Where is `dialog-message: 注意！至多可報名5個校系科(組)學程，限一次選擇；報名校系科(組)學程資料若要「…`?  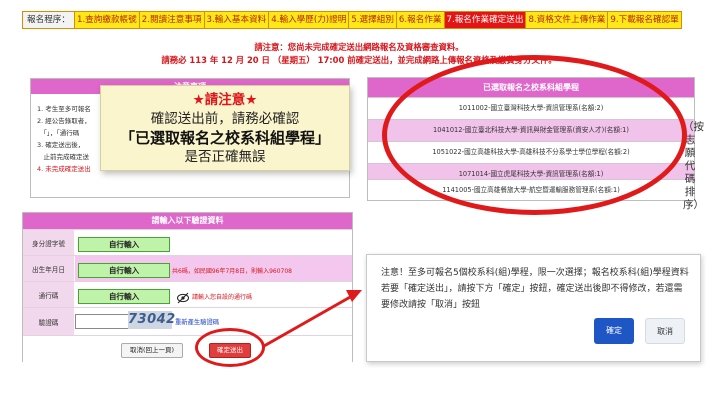 dialog-message: 注意！至多可報名5個校系科(組)學程，限一次選擇；報名校系科(組)學程資料若要「… is located at coordinates (535, 289).